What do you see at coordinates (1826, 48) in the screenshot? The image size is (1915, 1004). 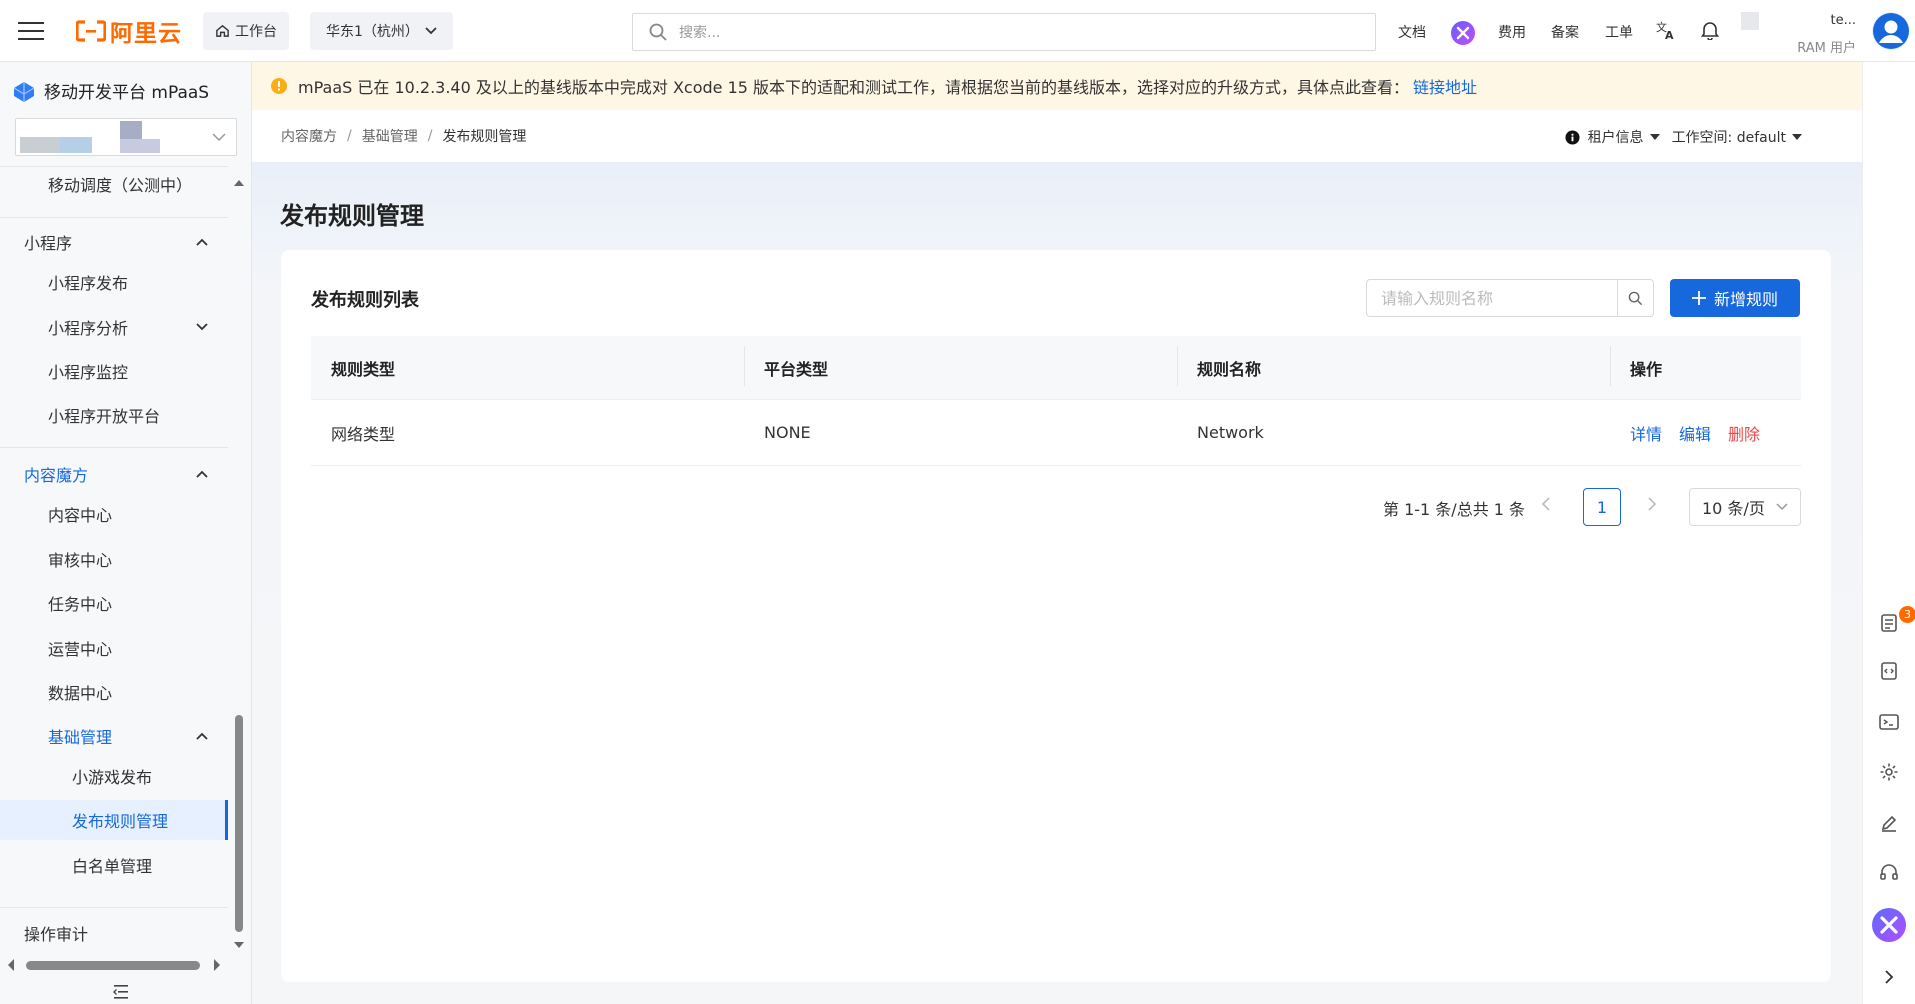 I see `user-role: RAM 用户` at bounding box center [1826, 48].